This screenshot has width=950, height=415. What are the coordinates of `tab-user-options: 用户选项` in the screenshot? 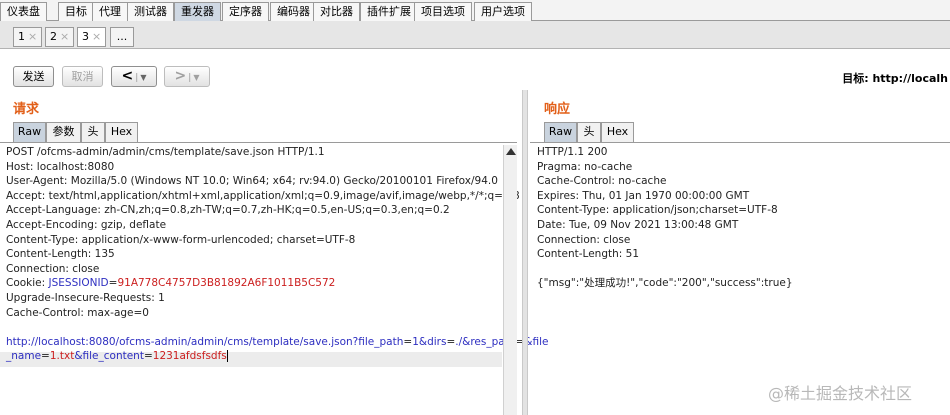 It's located at (503, 11).